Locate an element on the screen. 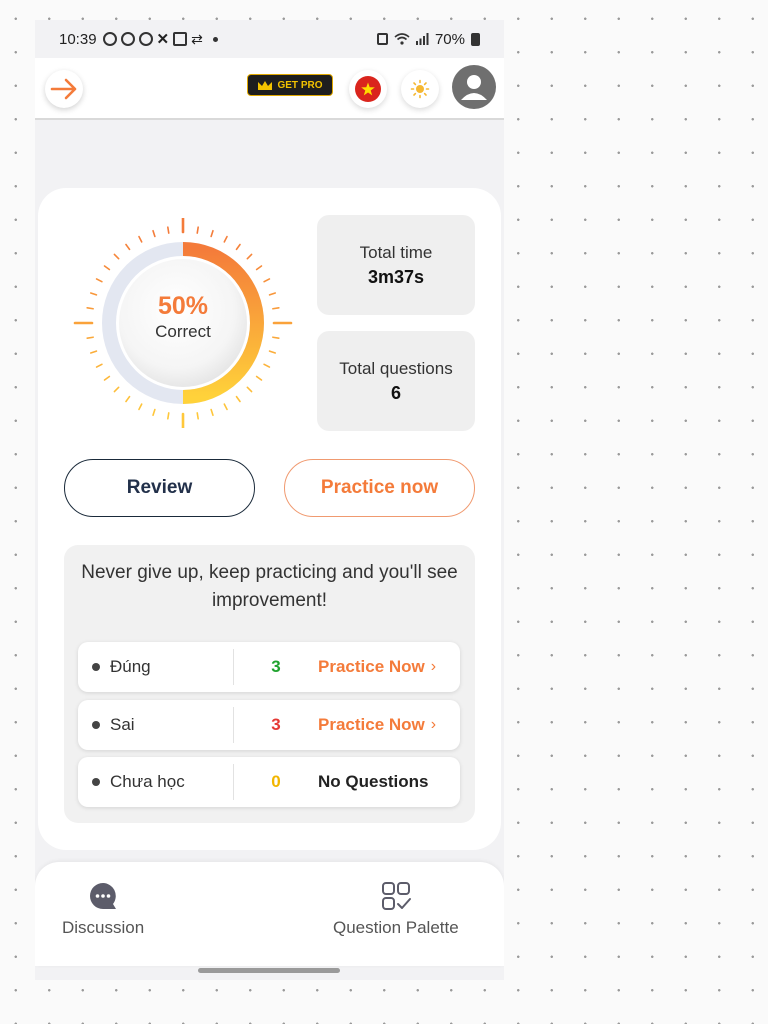 This screenshot has height=1024, width=768. sync-icon: ⇄ is located at coordinates (197, 38).